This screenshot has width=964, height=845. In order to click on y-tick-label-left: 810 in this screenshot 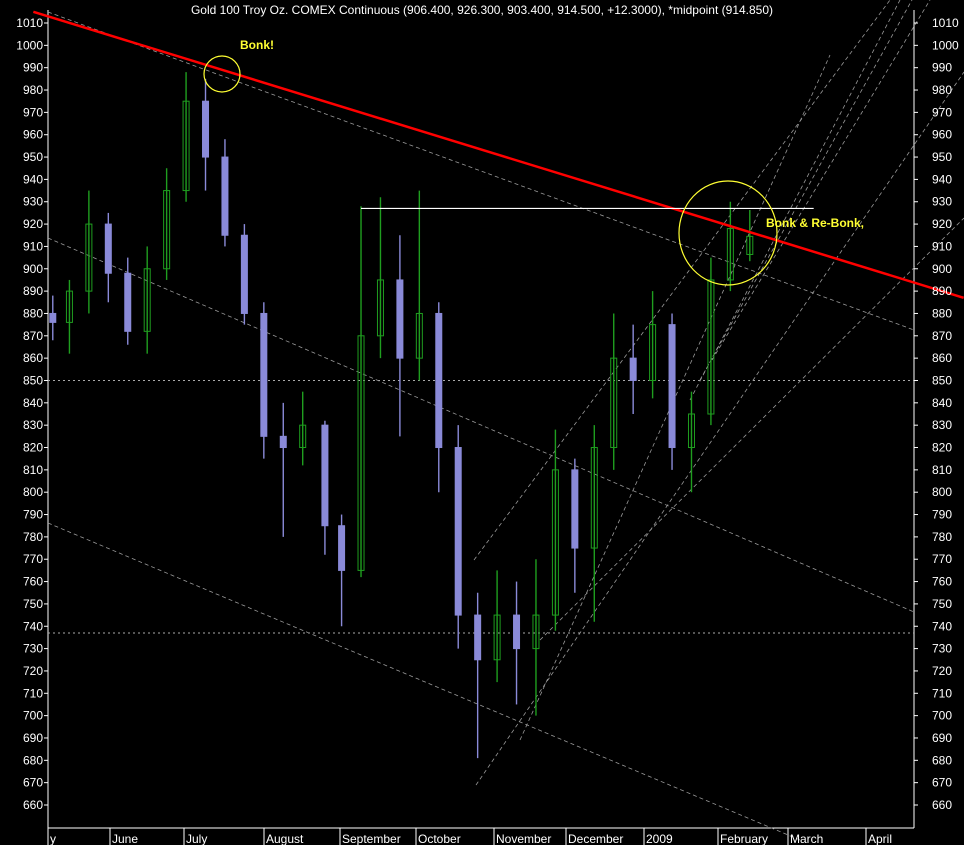, I will do `click(33, 470)`.